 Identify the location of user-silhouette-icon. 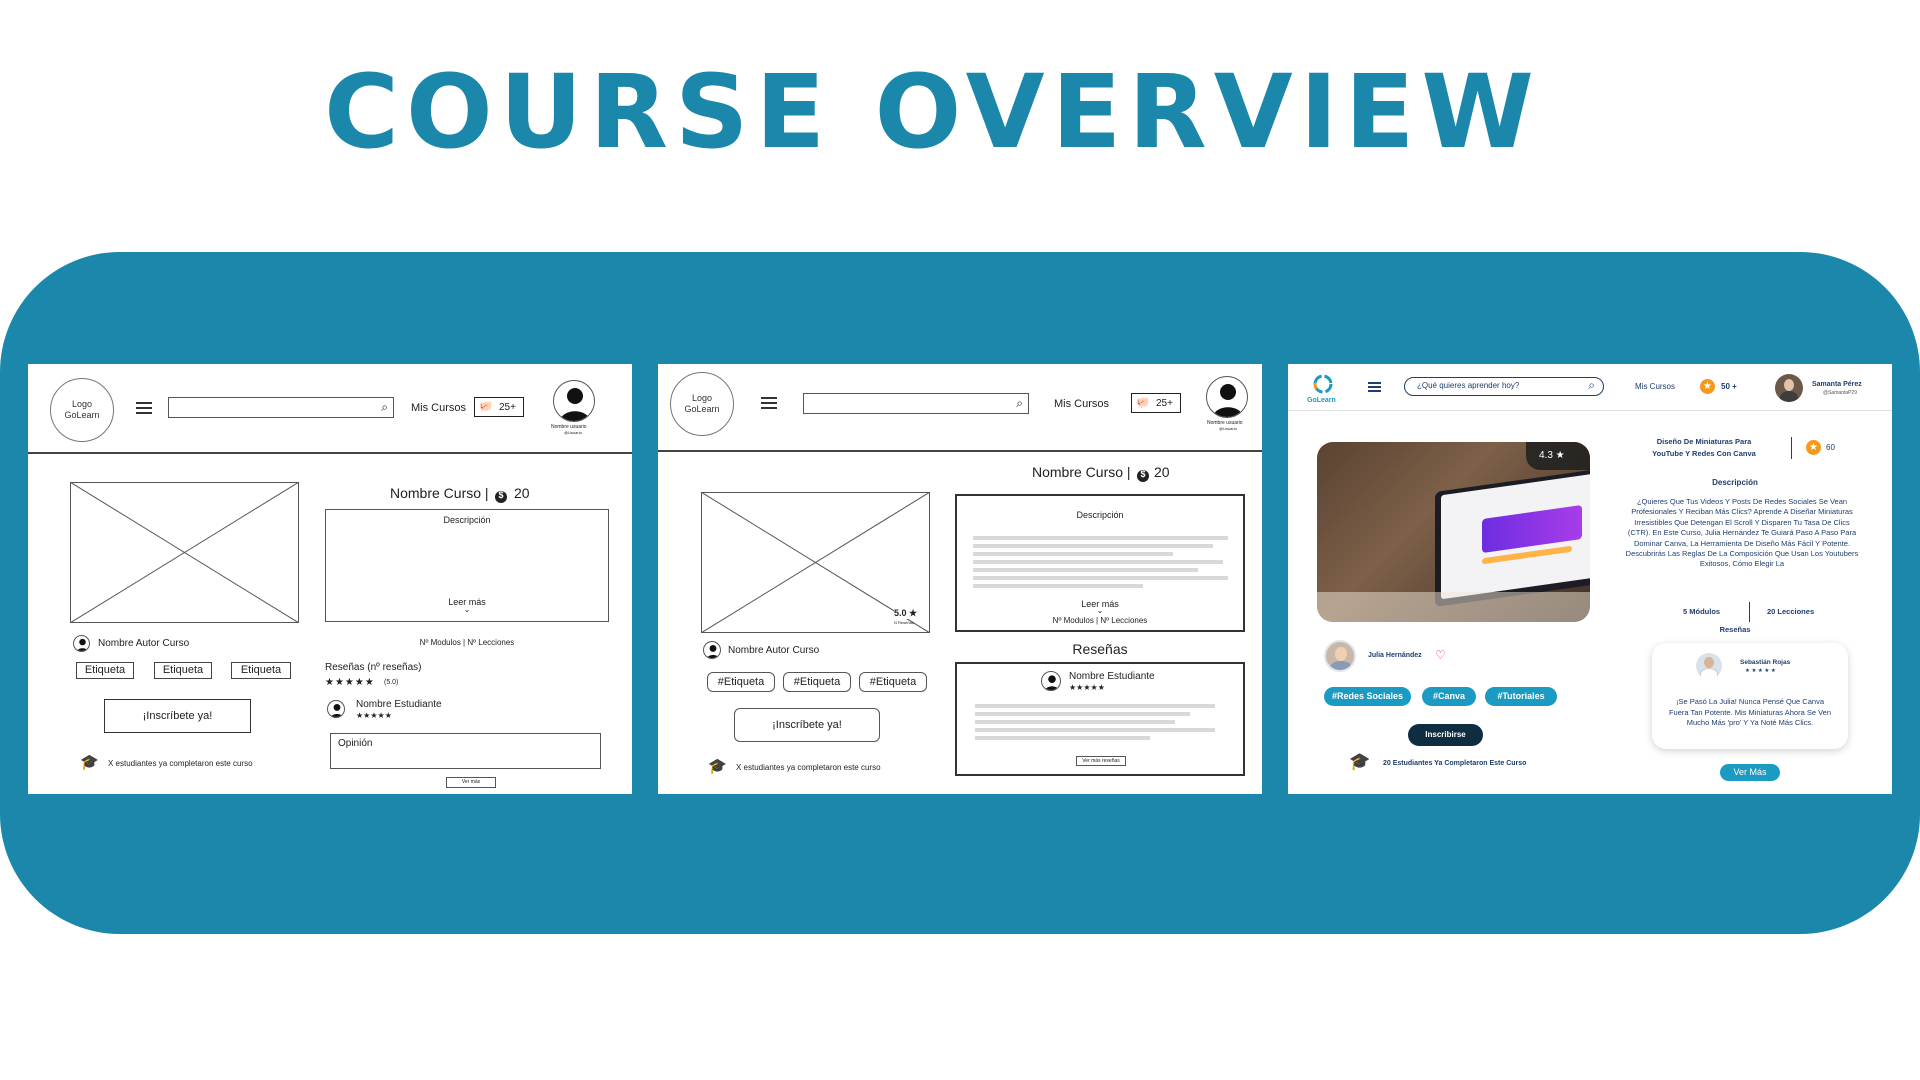
(575, 404).